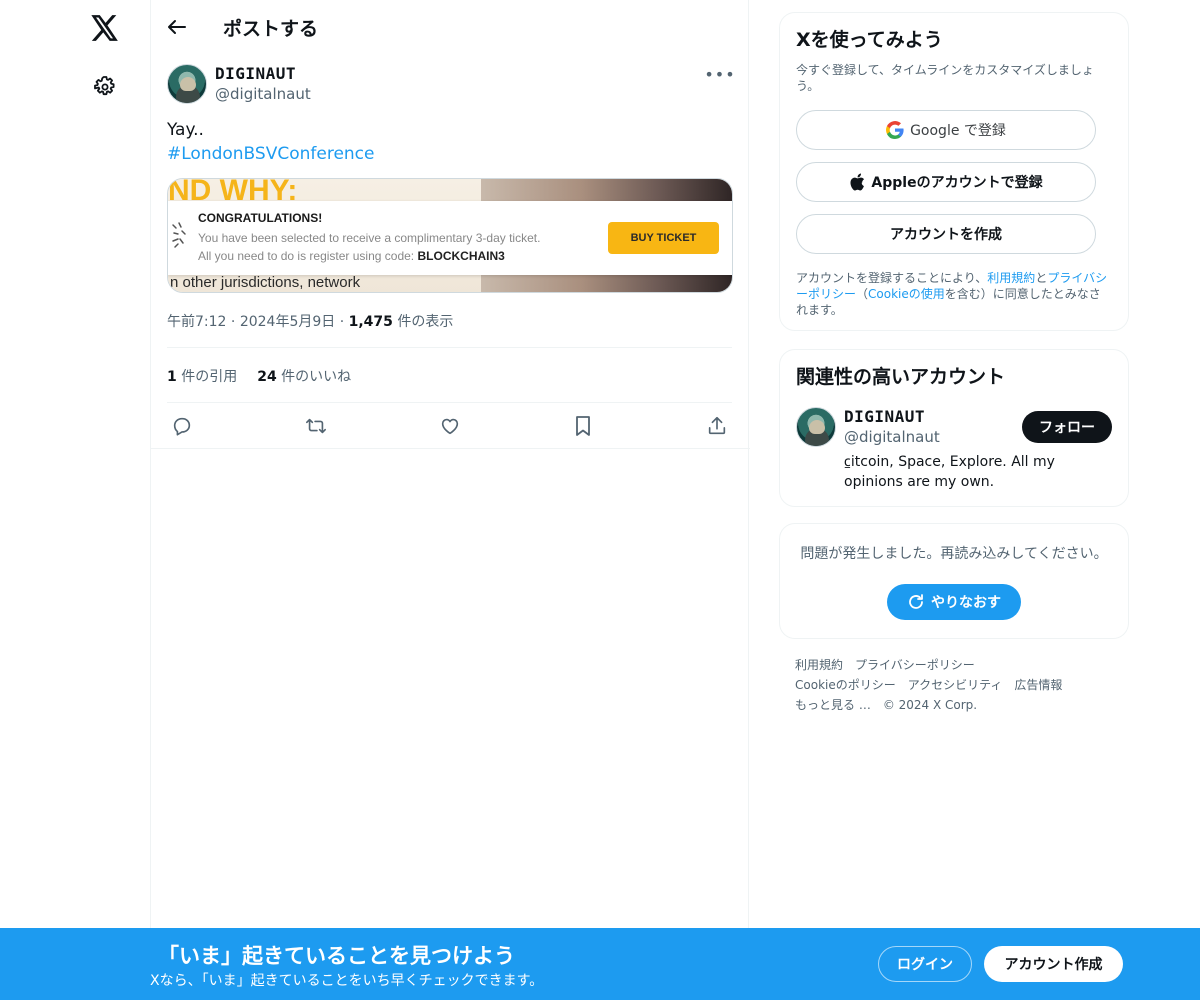 This screenshot has height=1000, width=1200. I want to click on error-message: 問題が発生しました。再読み込みしてください。, so click(954, 554).